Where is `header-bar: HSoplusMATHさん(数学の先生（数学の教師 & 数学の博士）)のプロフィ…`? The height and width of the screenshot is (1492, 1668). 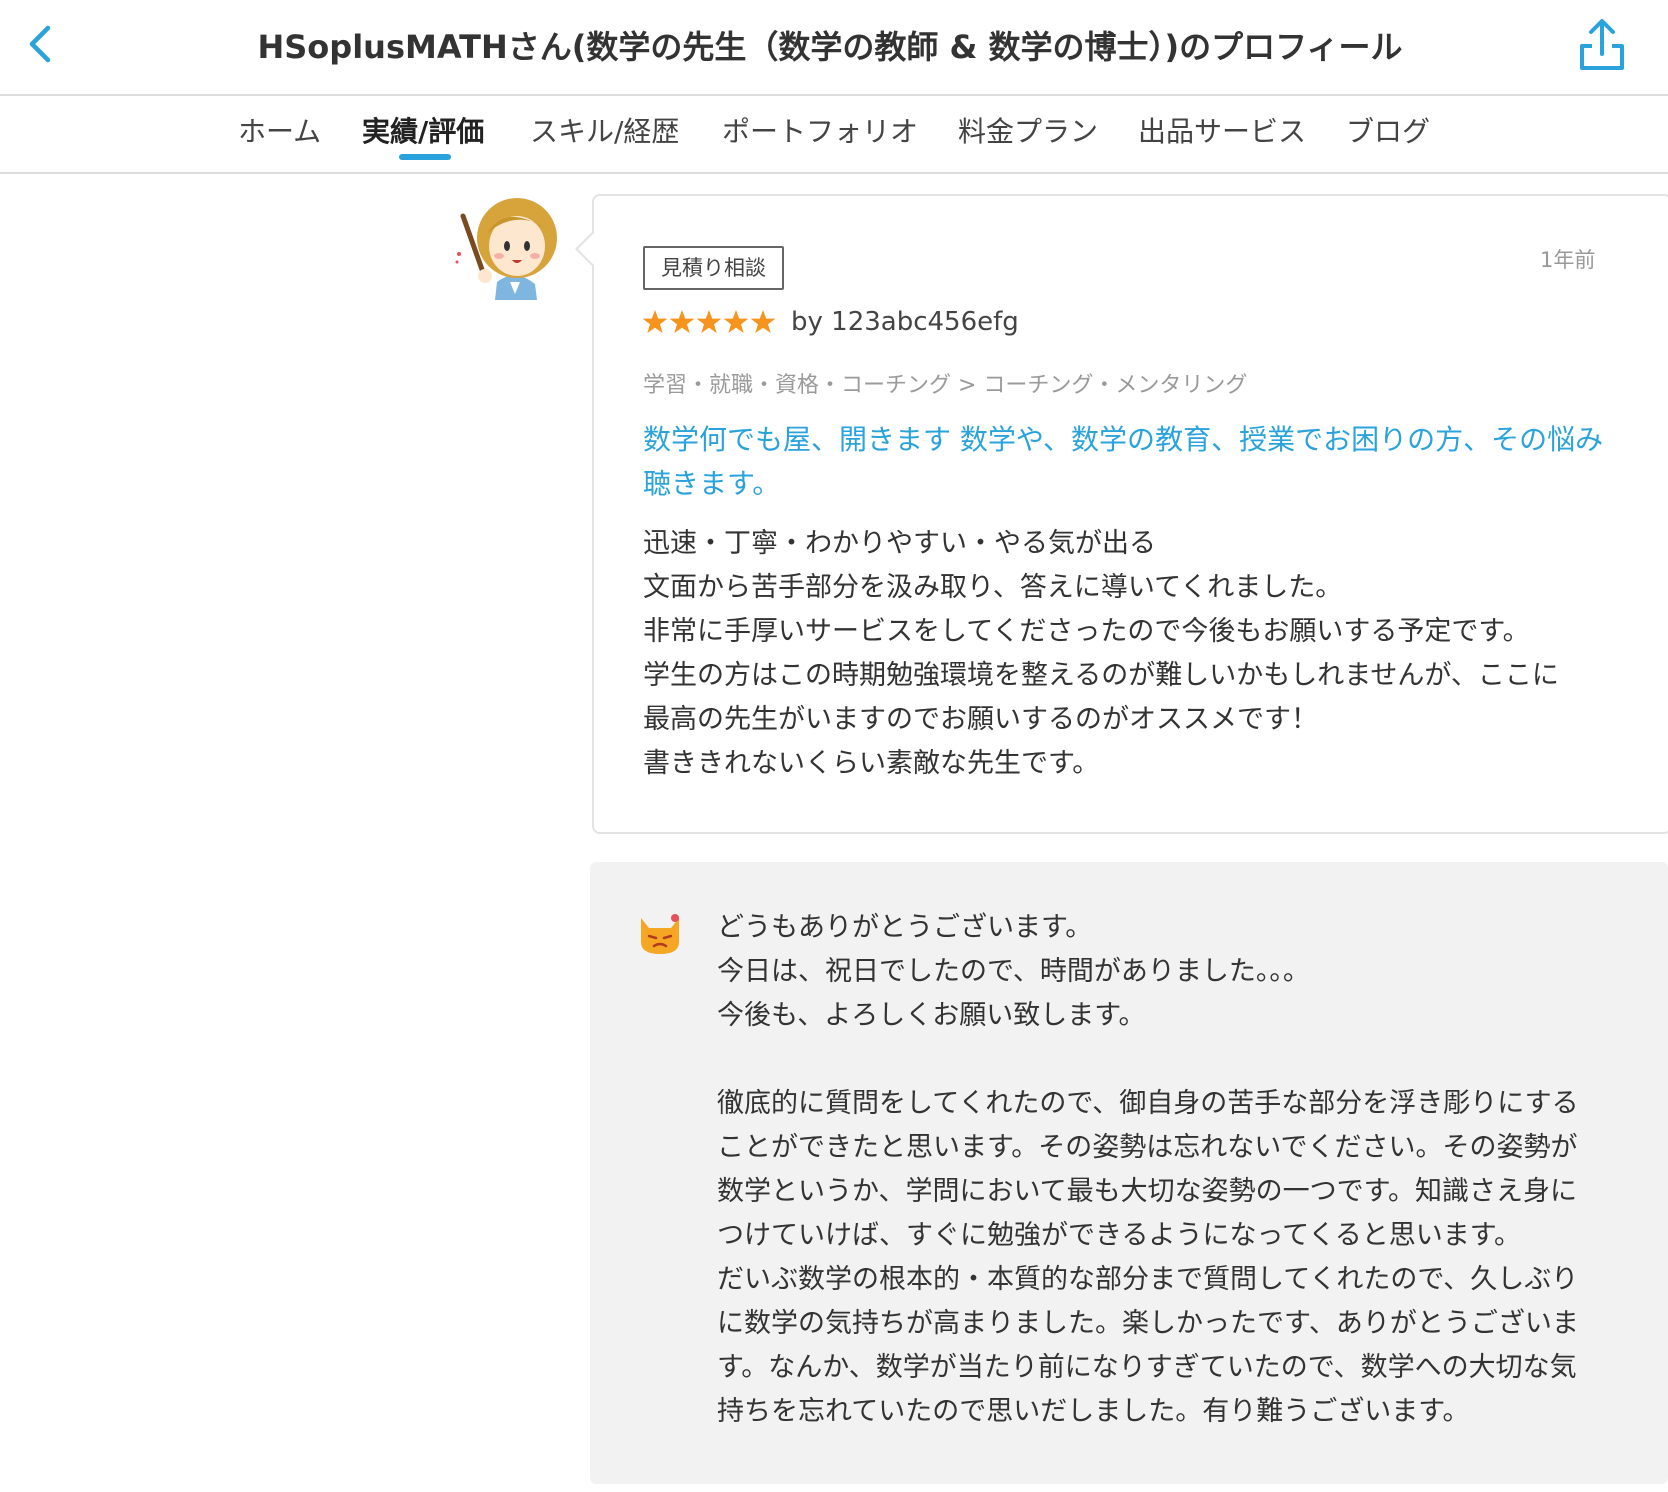
header-bar: HSoplusMATHさん(数学の先生（数学の教師 & 数学の博士）)のプロフィ… is located at coordinates (834, 48).